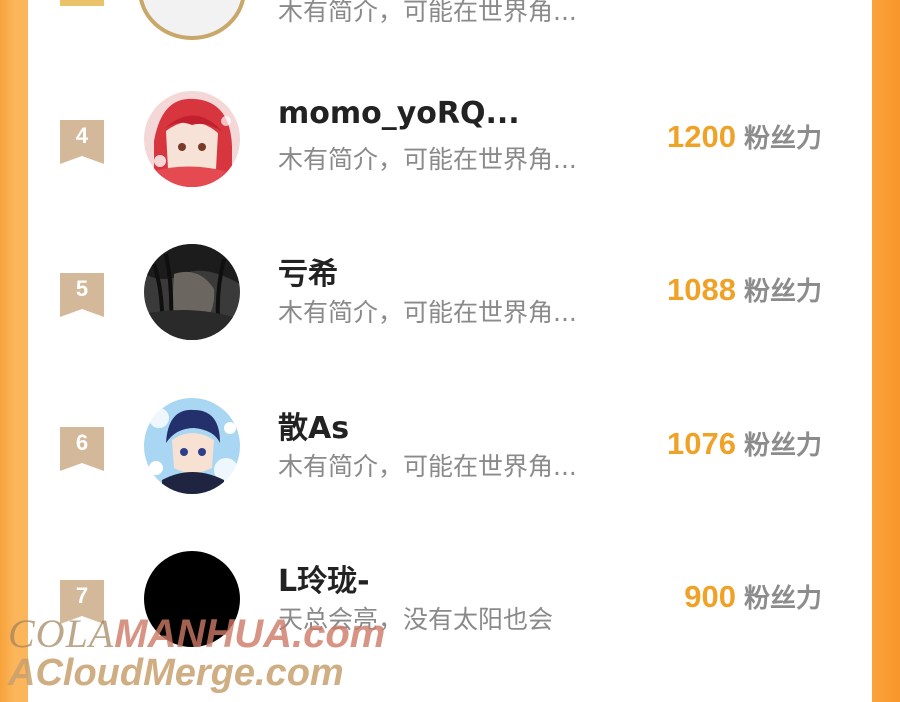 This screenshot has height=702, width=900. Describe the element at coordinates (203, 634) in the screenshot. I see `watermark-manhua: MANHUA` at that location.